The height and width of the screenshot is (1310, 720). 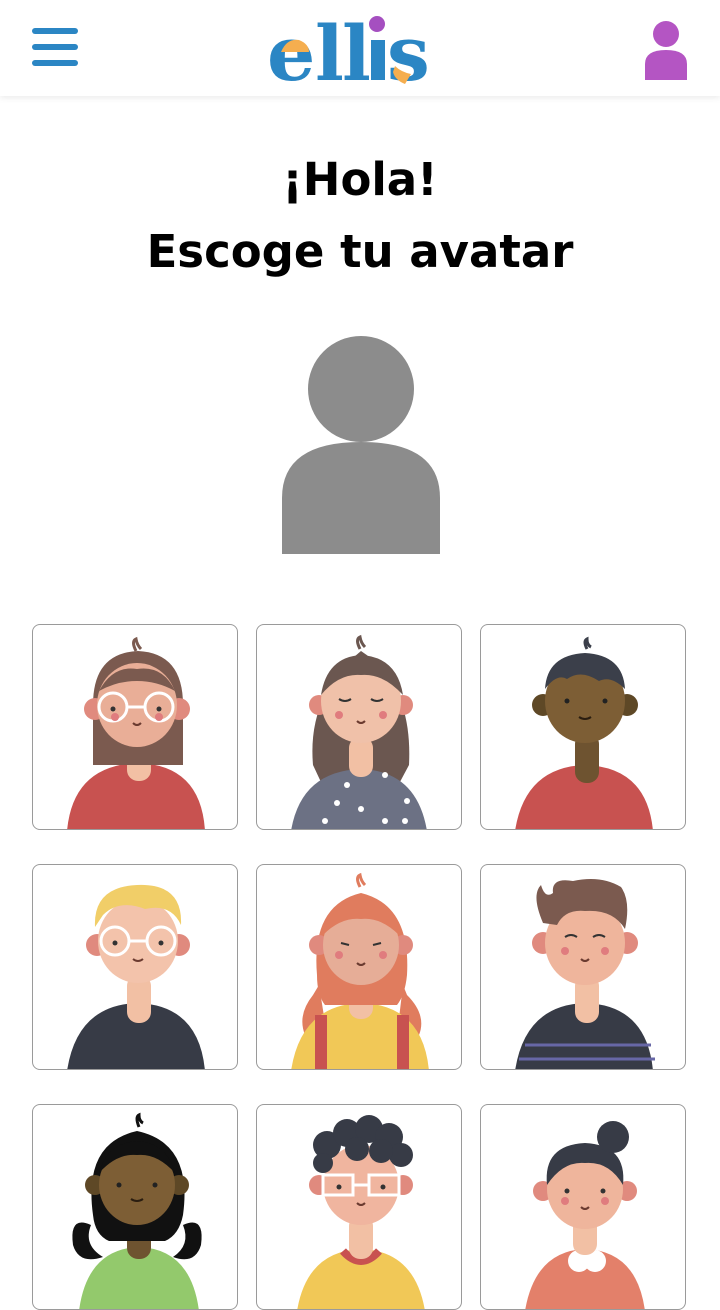 What do you see at coordinates (360, 179) in the screenshot?
I see `greeting-heading: ¡Hola!` at bounding box center [360, 179].